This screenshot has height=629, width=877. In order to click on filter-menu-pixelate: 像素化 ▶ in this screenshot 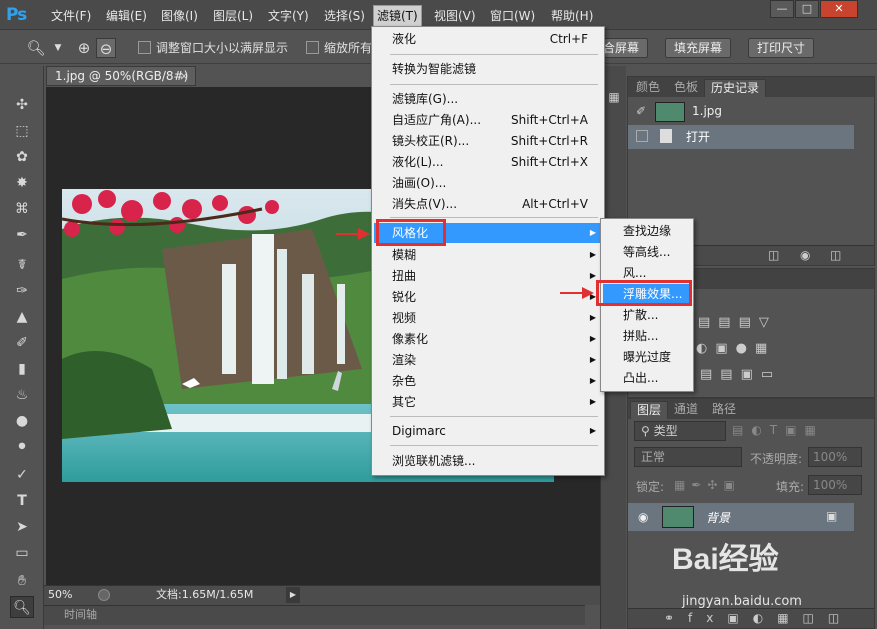, I will do `click(488, 339)`.